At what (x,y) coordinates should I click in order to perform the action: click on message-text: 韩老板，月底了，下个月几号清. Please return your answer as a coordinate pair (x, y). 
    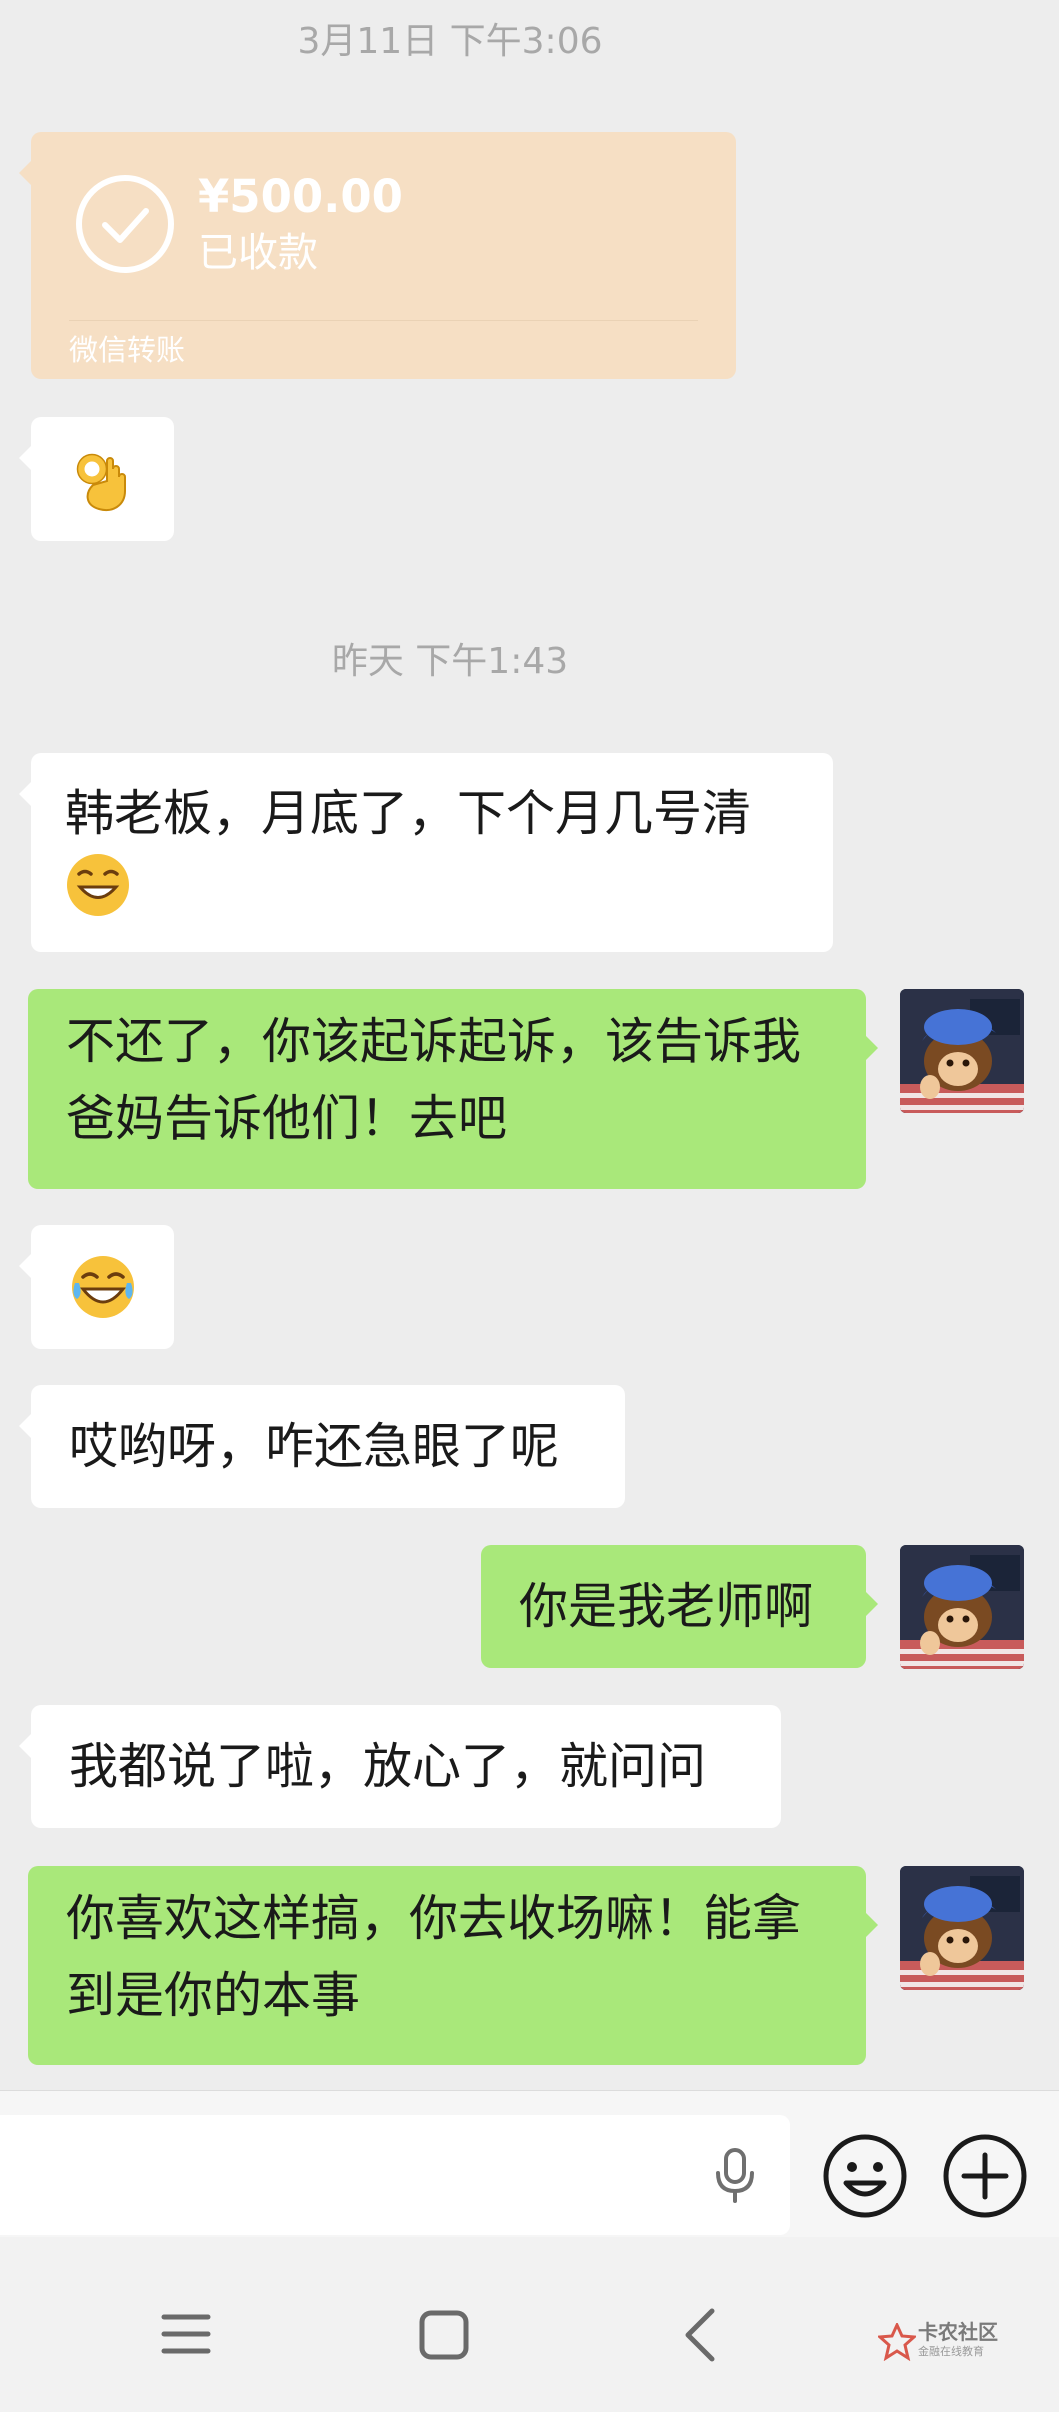
    Looking at the image, I should click on (408, 813).